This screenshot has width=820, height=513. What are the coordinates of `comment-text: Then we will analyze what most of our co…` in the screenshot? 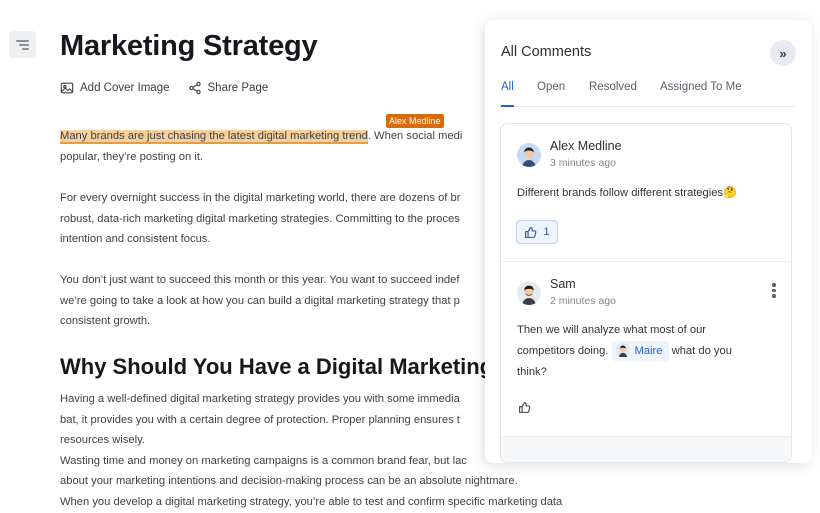 It's located at (624, 351).